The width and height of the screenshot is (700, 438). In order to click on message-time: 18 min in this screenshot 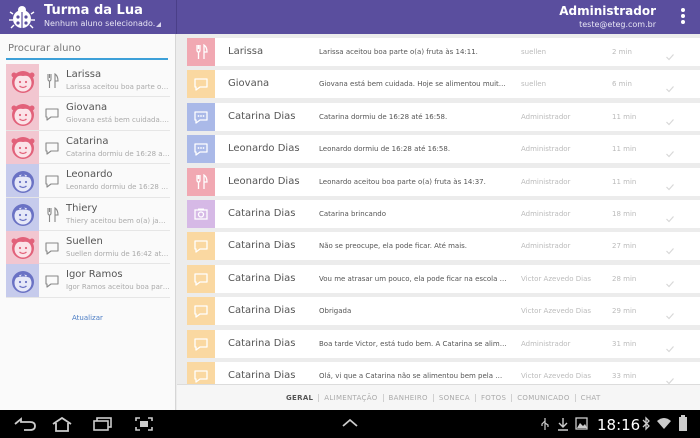, I will do `click(624, 214)`.